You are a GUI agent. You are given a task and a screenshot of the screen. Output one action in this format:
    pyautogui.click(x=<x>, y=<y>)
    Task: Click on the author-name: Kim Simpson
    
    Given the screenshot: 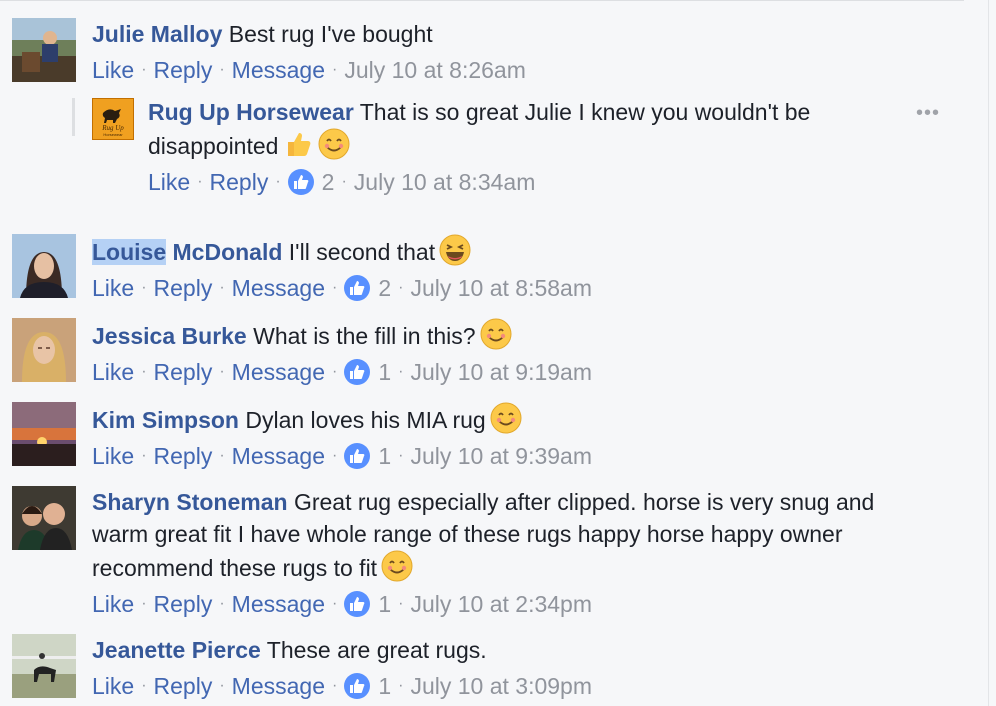 What is the action you would take?
    pyautogui.click(x=165, y=420)
    